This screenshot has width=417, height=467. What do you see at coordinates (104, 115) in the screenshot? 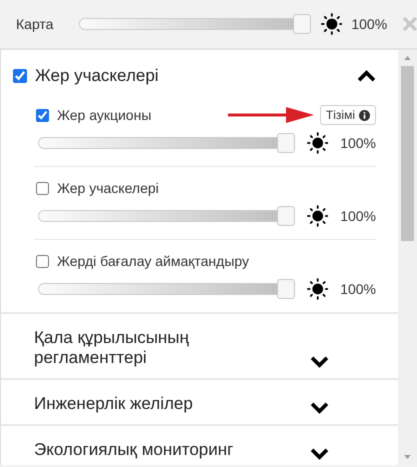
I see `layer-name: Жер аукционы` at bounding box center [104, 115].